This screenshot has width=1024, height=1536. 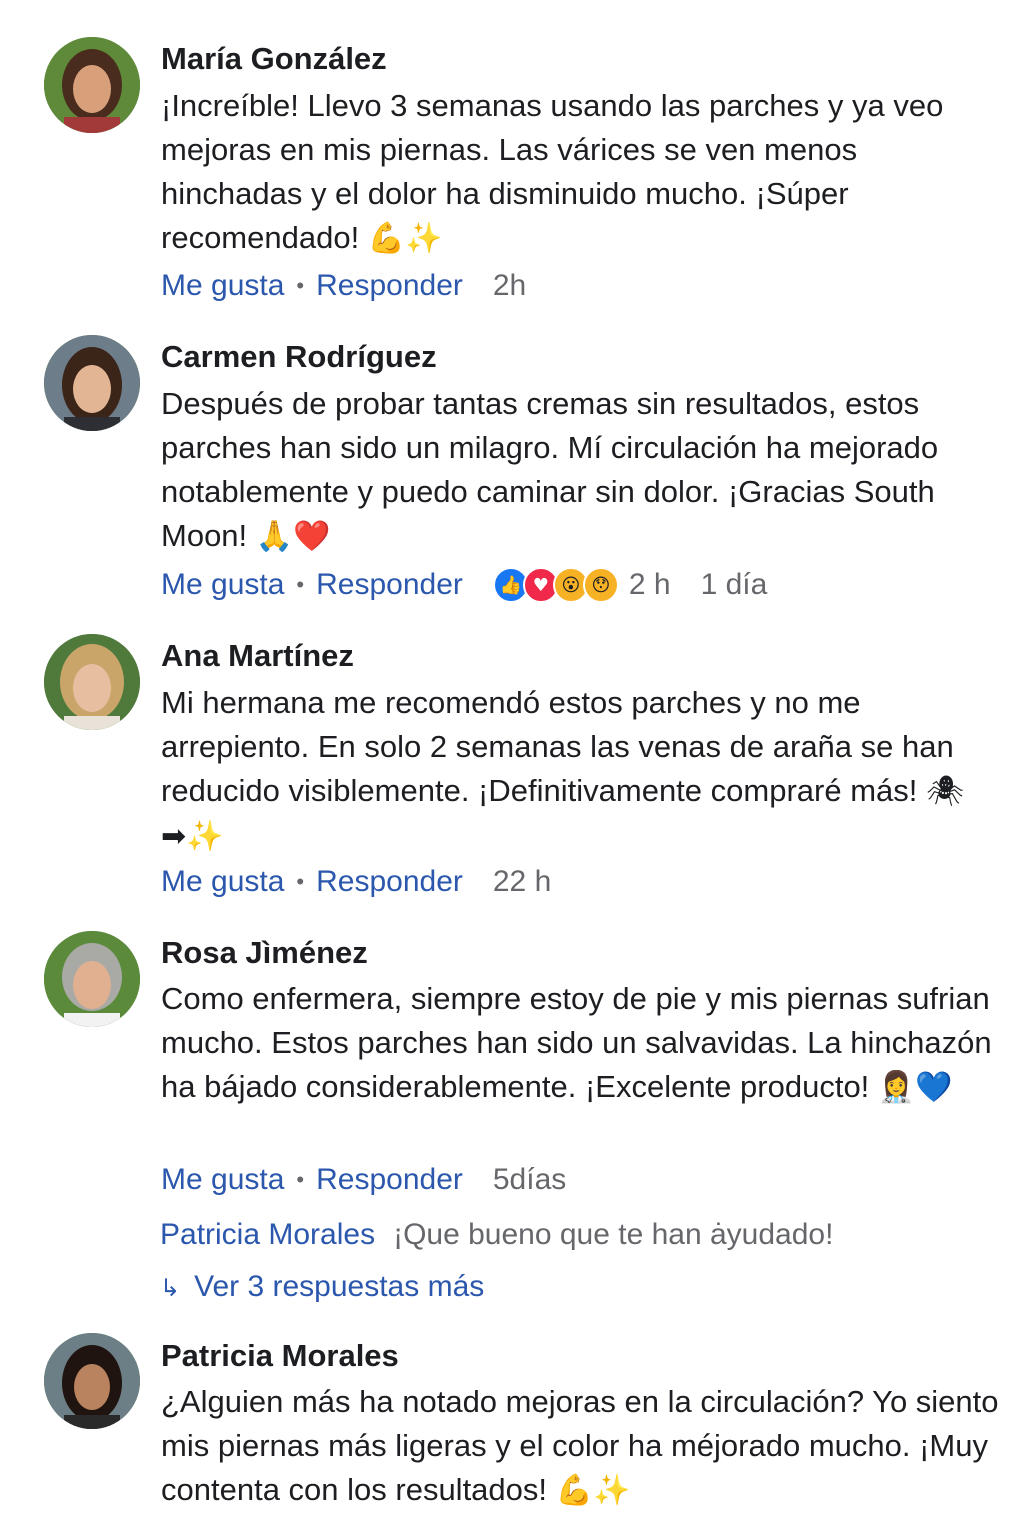 I want to click on view-more-replies-link: ↳ Ver 3 respuestas más, so click(x=322, y=1287).